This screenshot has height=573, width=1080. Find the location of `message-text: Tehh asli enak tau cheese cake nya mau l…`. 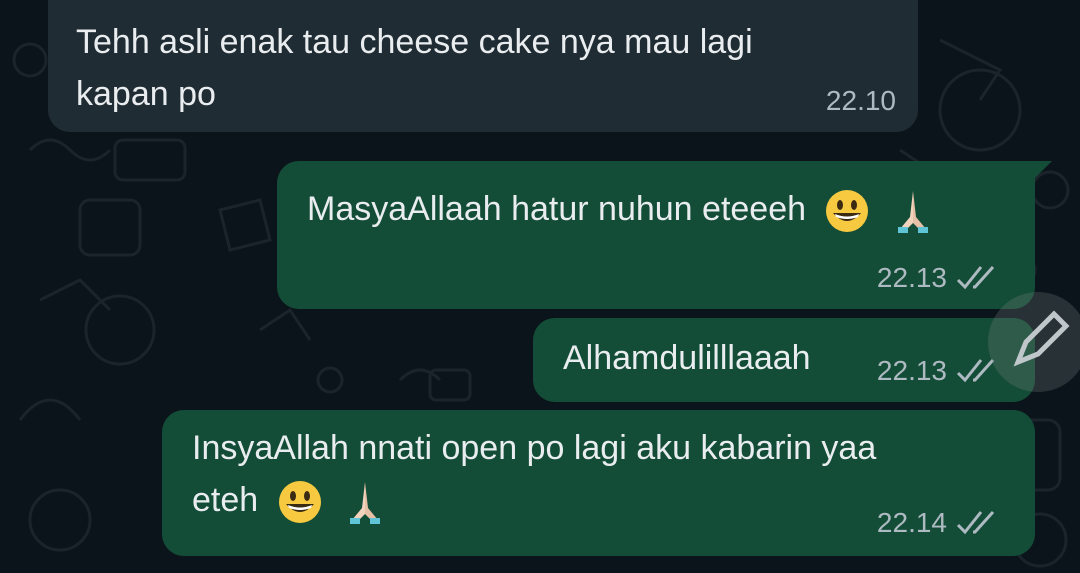

message-text: Tehh asli enak tau cheese cake nya mau l… is located at coordinates (414, 68).